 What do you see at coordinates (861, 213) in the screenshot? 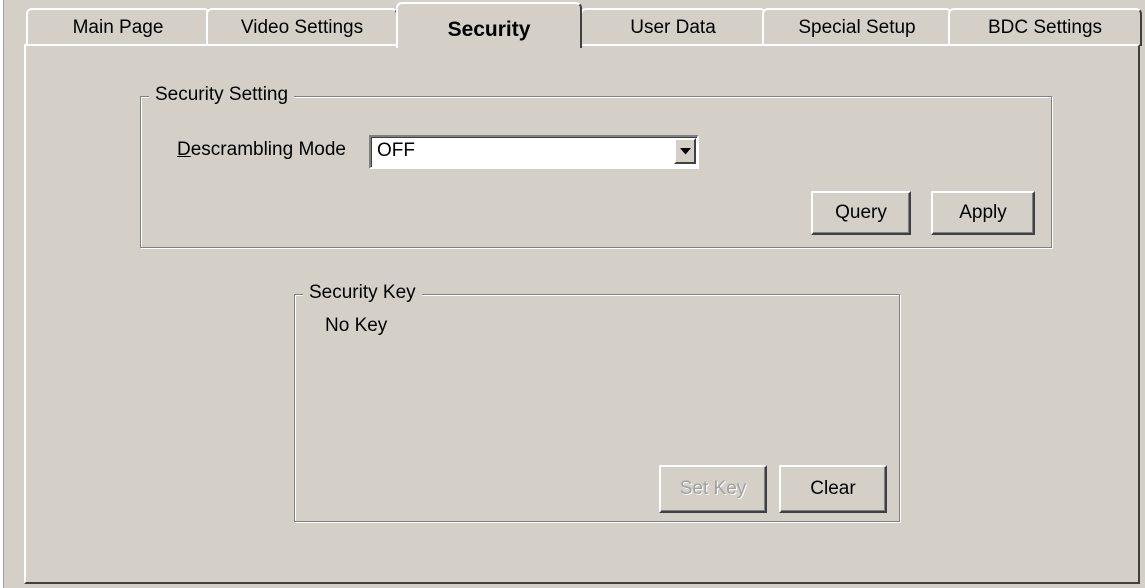
I see `query-button: Query` at bounding box center [861, 213].